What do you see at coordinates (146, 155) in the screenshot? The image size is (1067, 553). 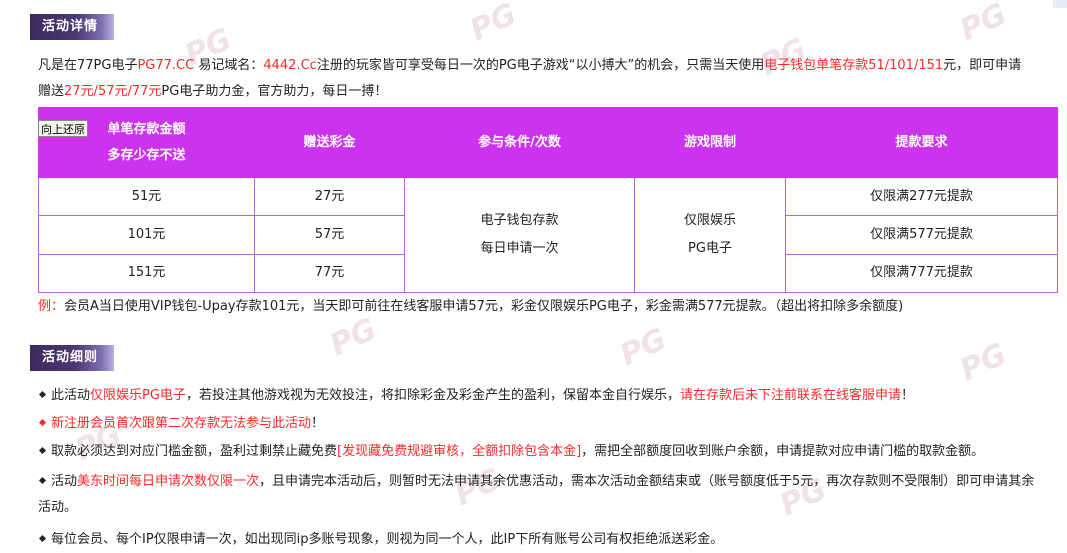 I see `header-deposit-line2: 多存少存不送` at bounding box center [146, 155].